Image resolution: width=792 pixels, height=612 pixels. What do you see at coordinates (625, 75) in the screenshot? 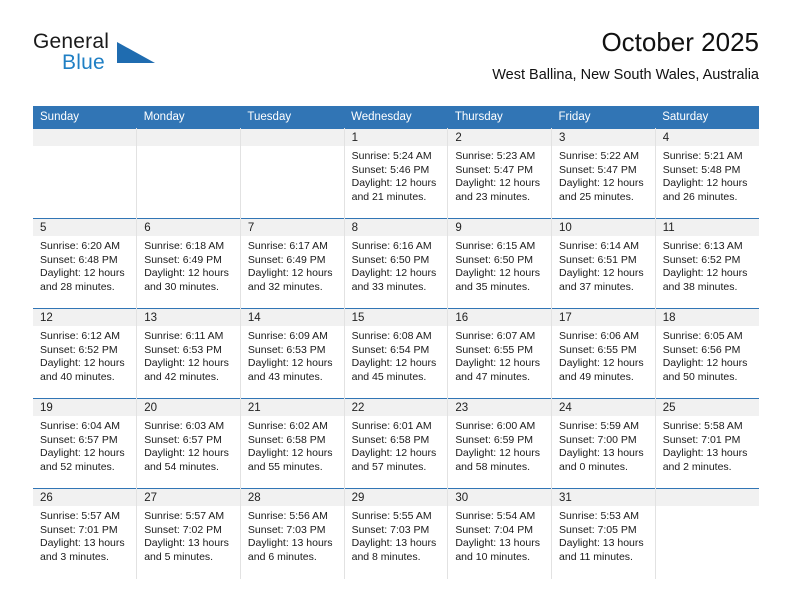
I see `page-subtitle: West Ballina, New South Wales, Australia` at bounding box center [625, 75].